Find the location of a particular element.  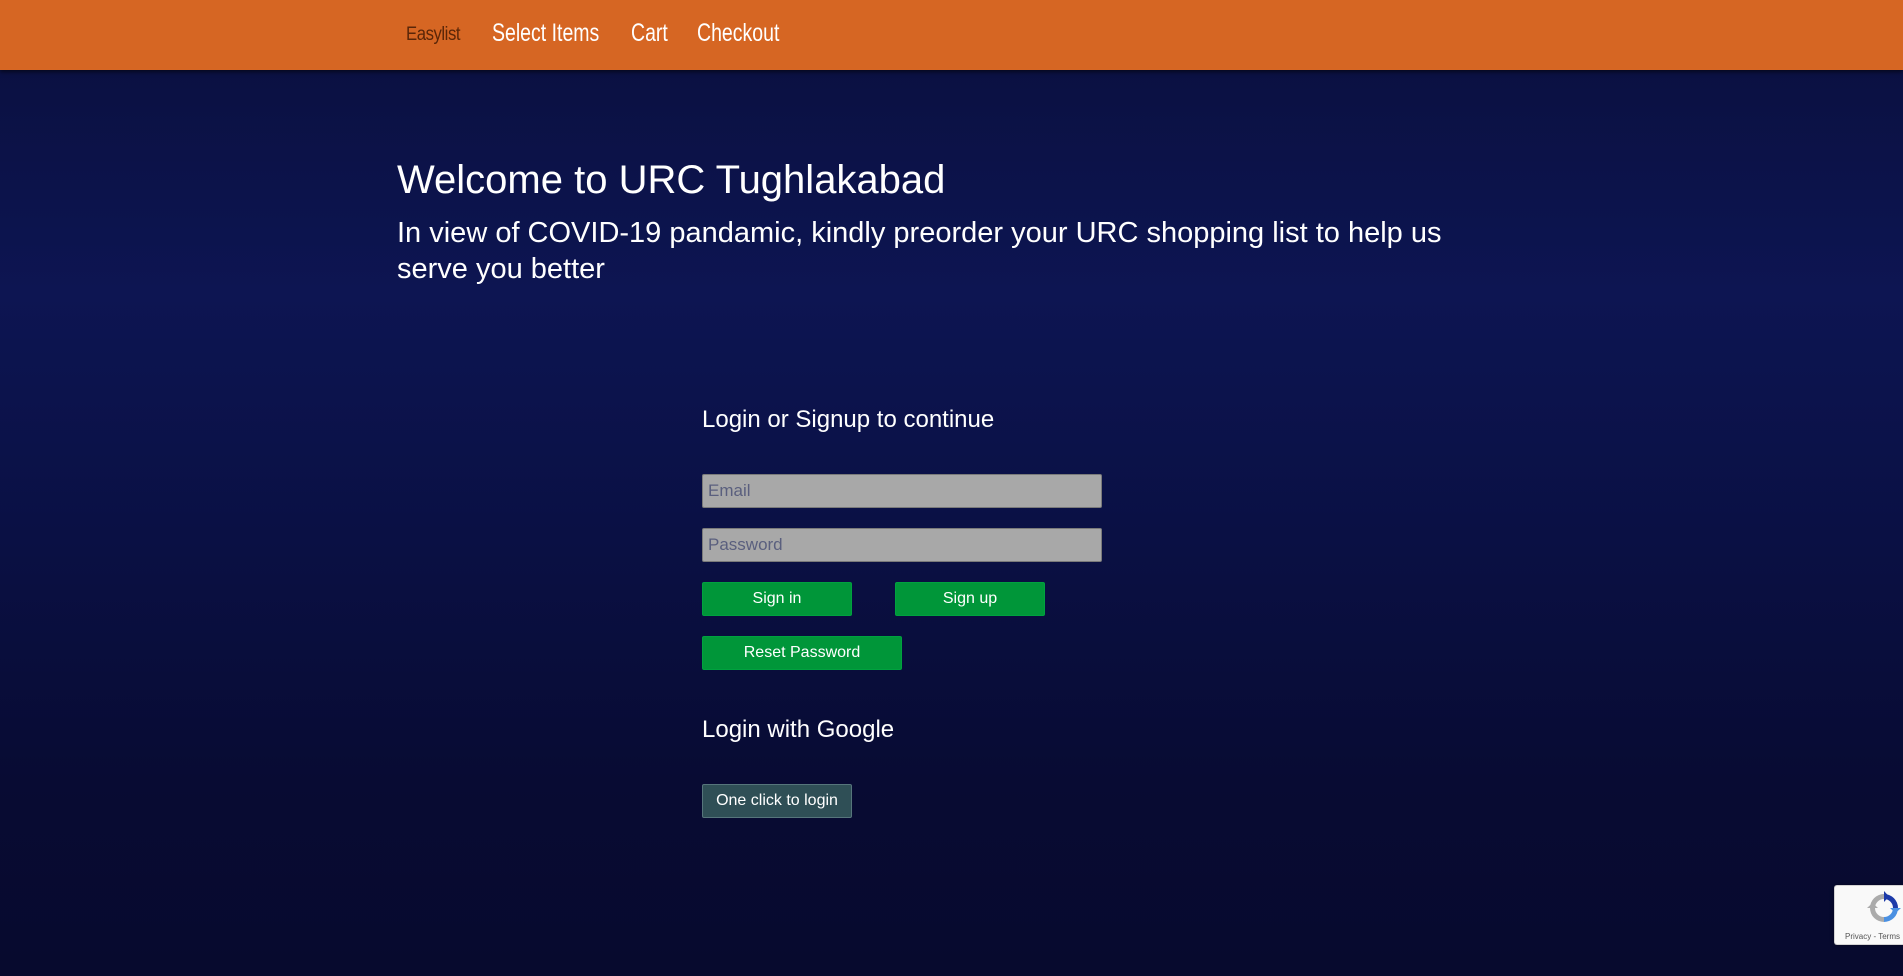

recaptcha-privacy-link: Privacy is located at coordinates (1858, 936).